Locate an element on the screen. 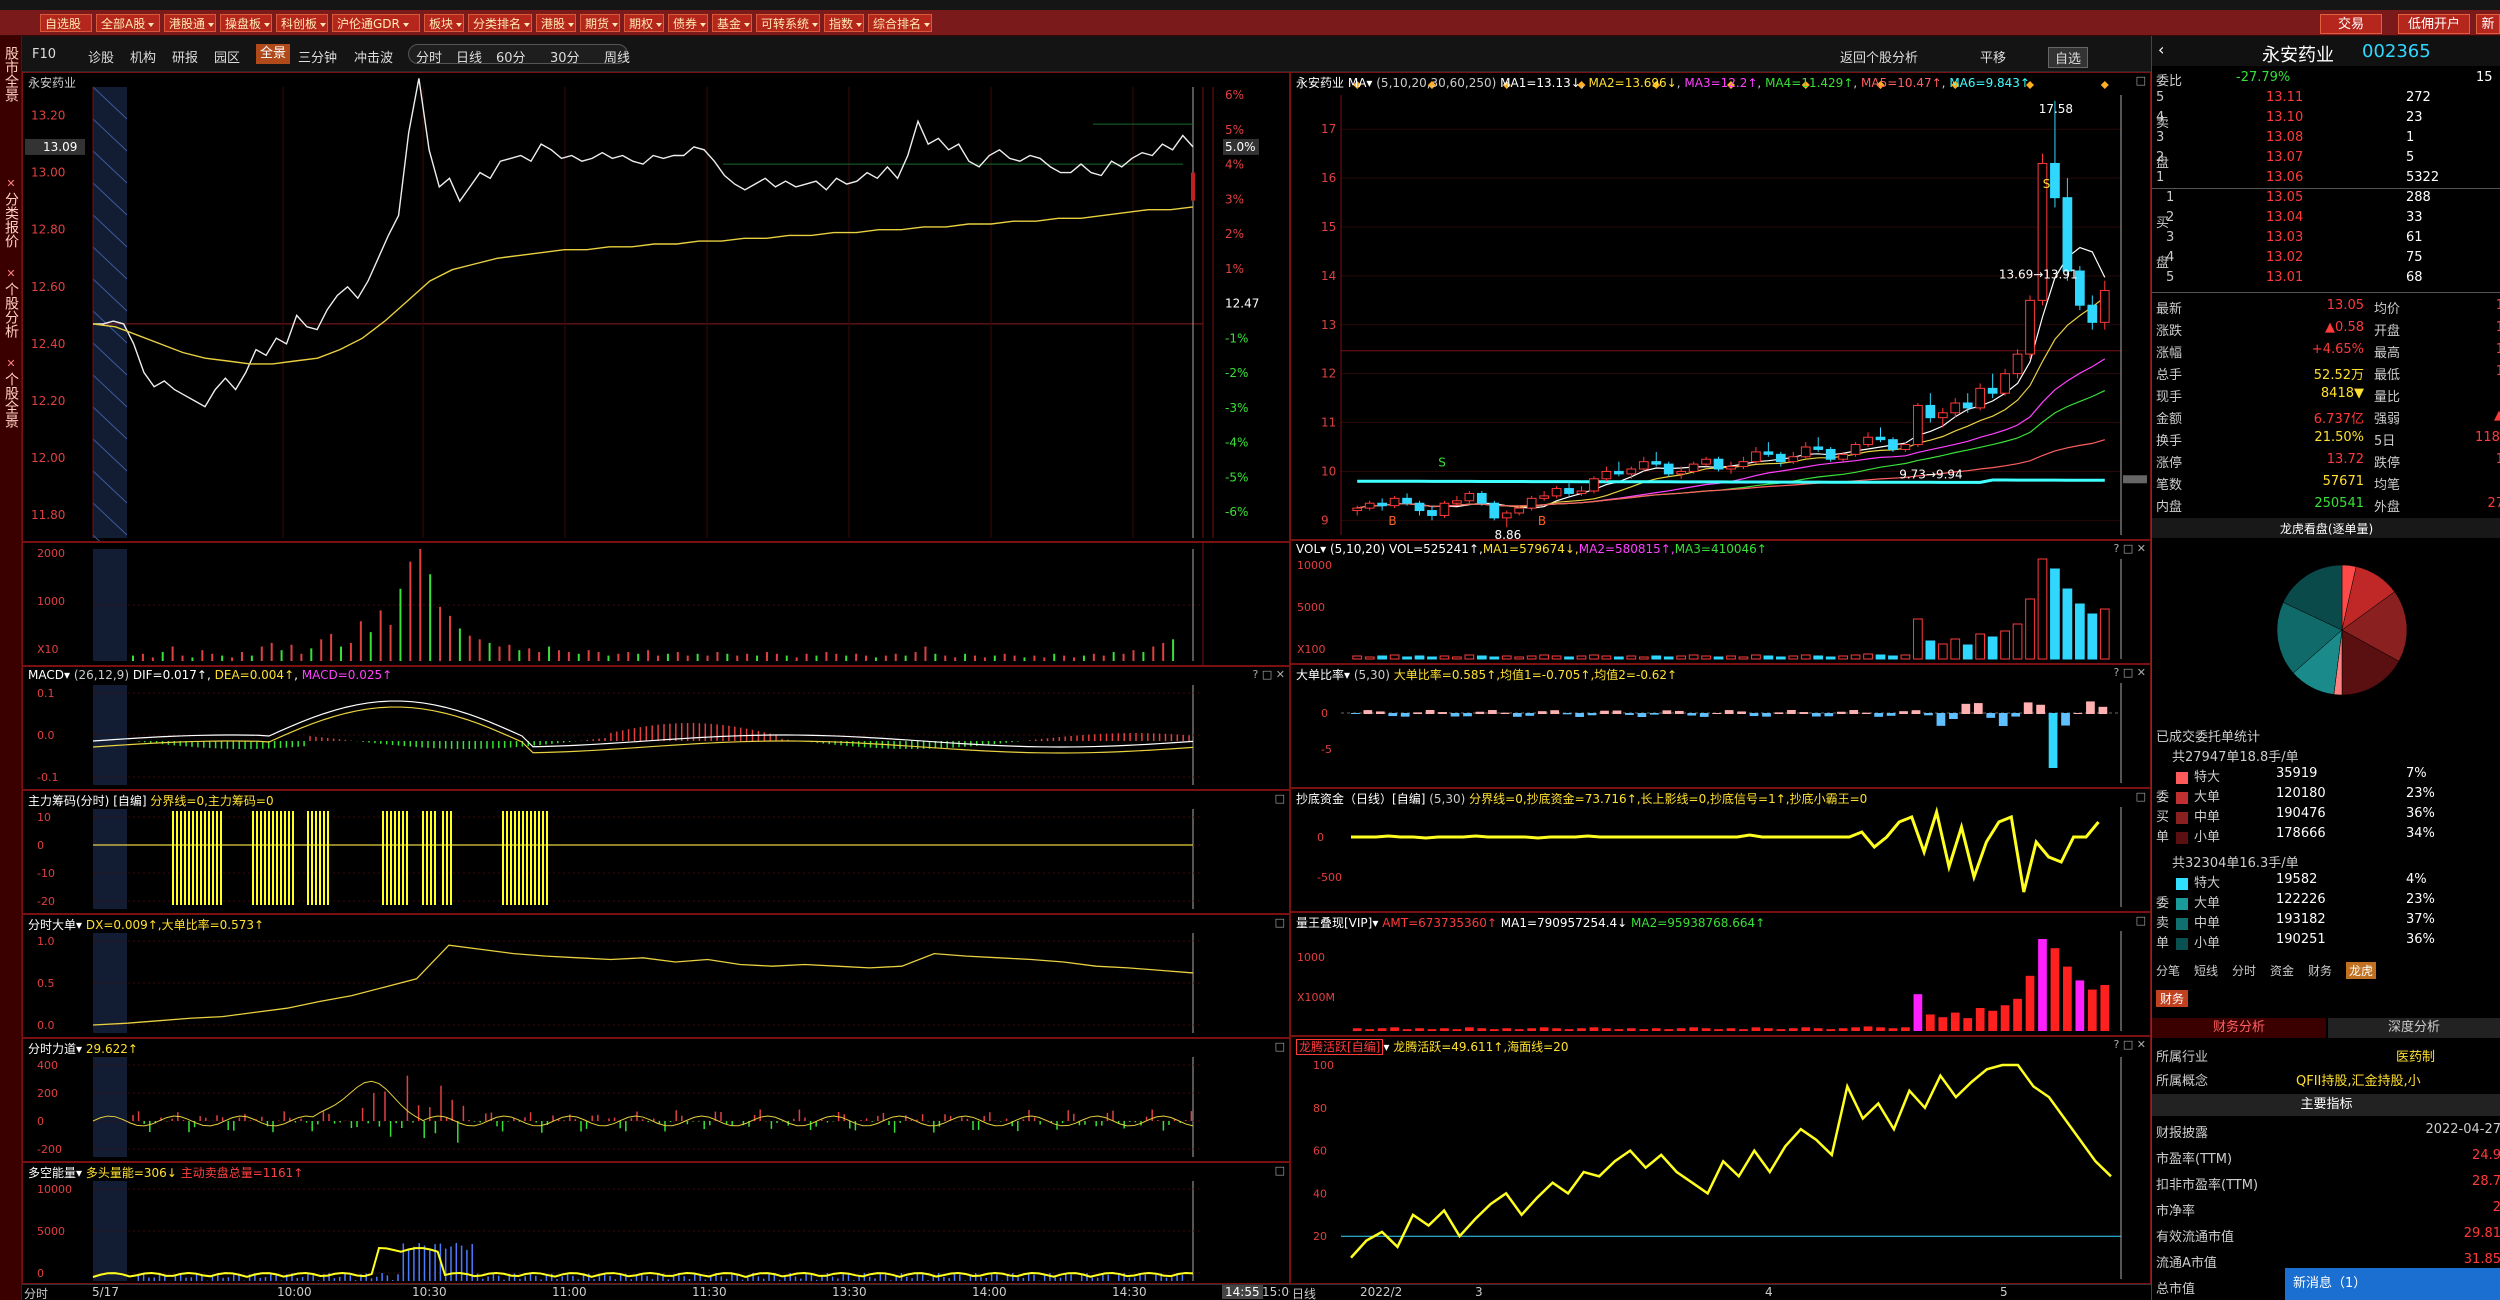 This screenshot has width=2500, height=1300. kline-volume-chart: 10000 5000 X100 is located at coordinates (1721, 602).